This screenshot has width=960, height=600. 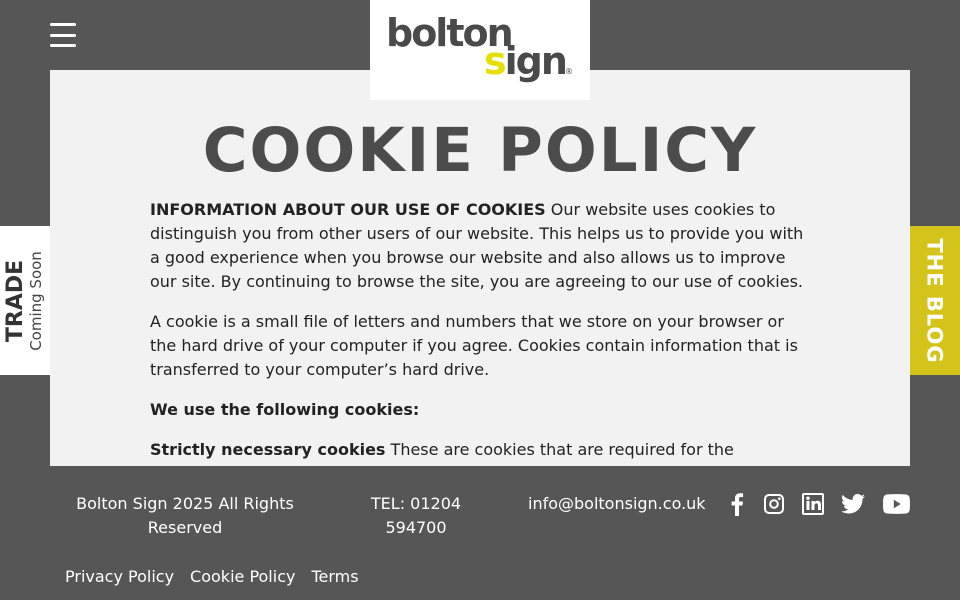 What do you see at coordinates (617, 504) in the screenshot?
I see `footer-email-link: info@boltonsign.co.uk` at bounding box center [617, 504].